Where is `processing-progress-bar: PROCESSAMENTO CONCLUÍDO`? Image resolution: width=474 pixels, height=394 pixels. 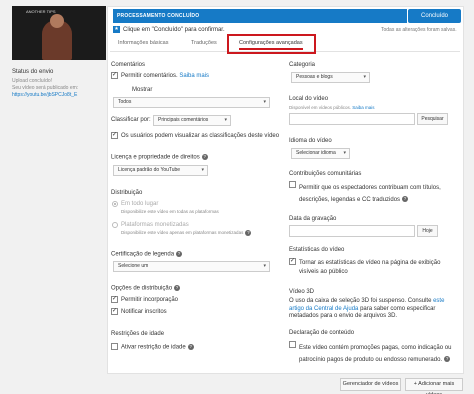
processing-progress-bar: PROCESSAMENTO CONCLUÍDO is located at coordinates (260, 16).